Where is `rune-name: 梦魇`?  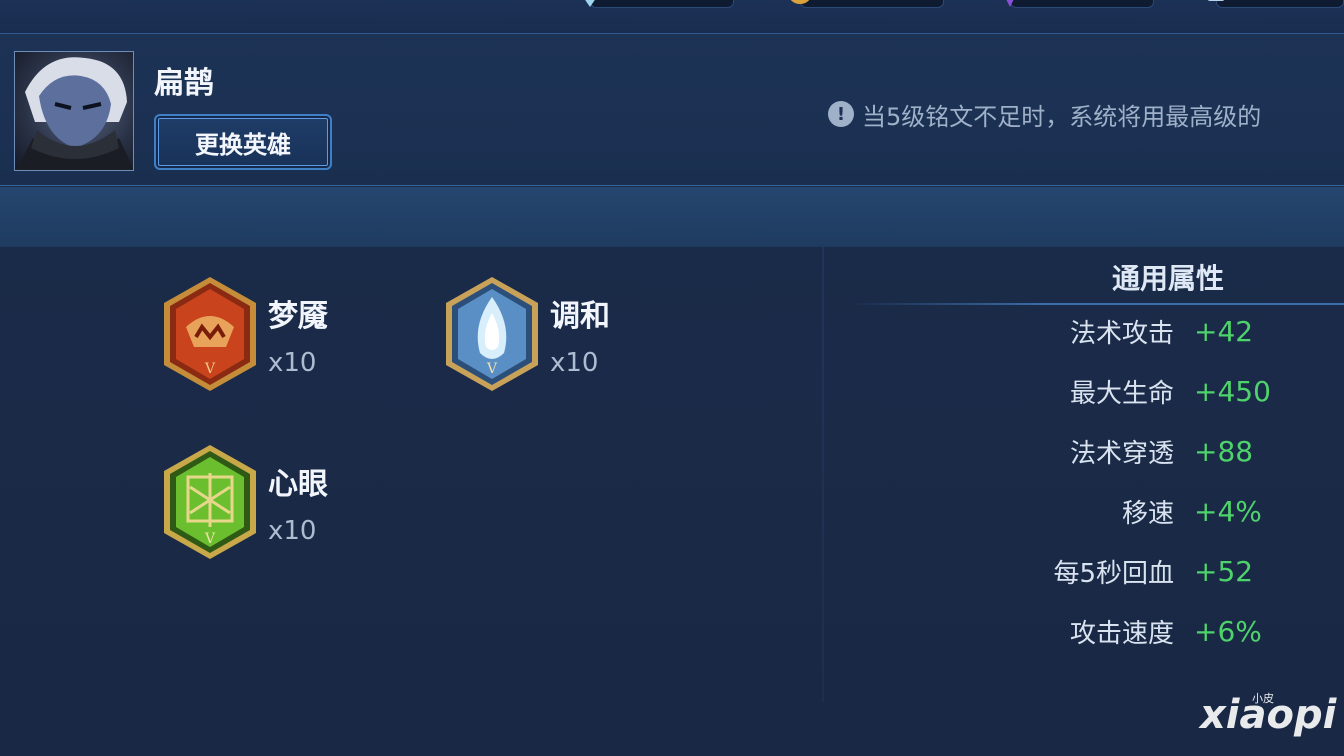
rune-name: 梦魇 is located at coordinates (298, 316).